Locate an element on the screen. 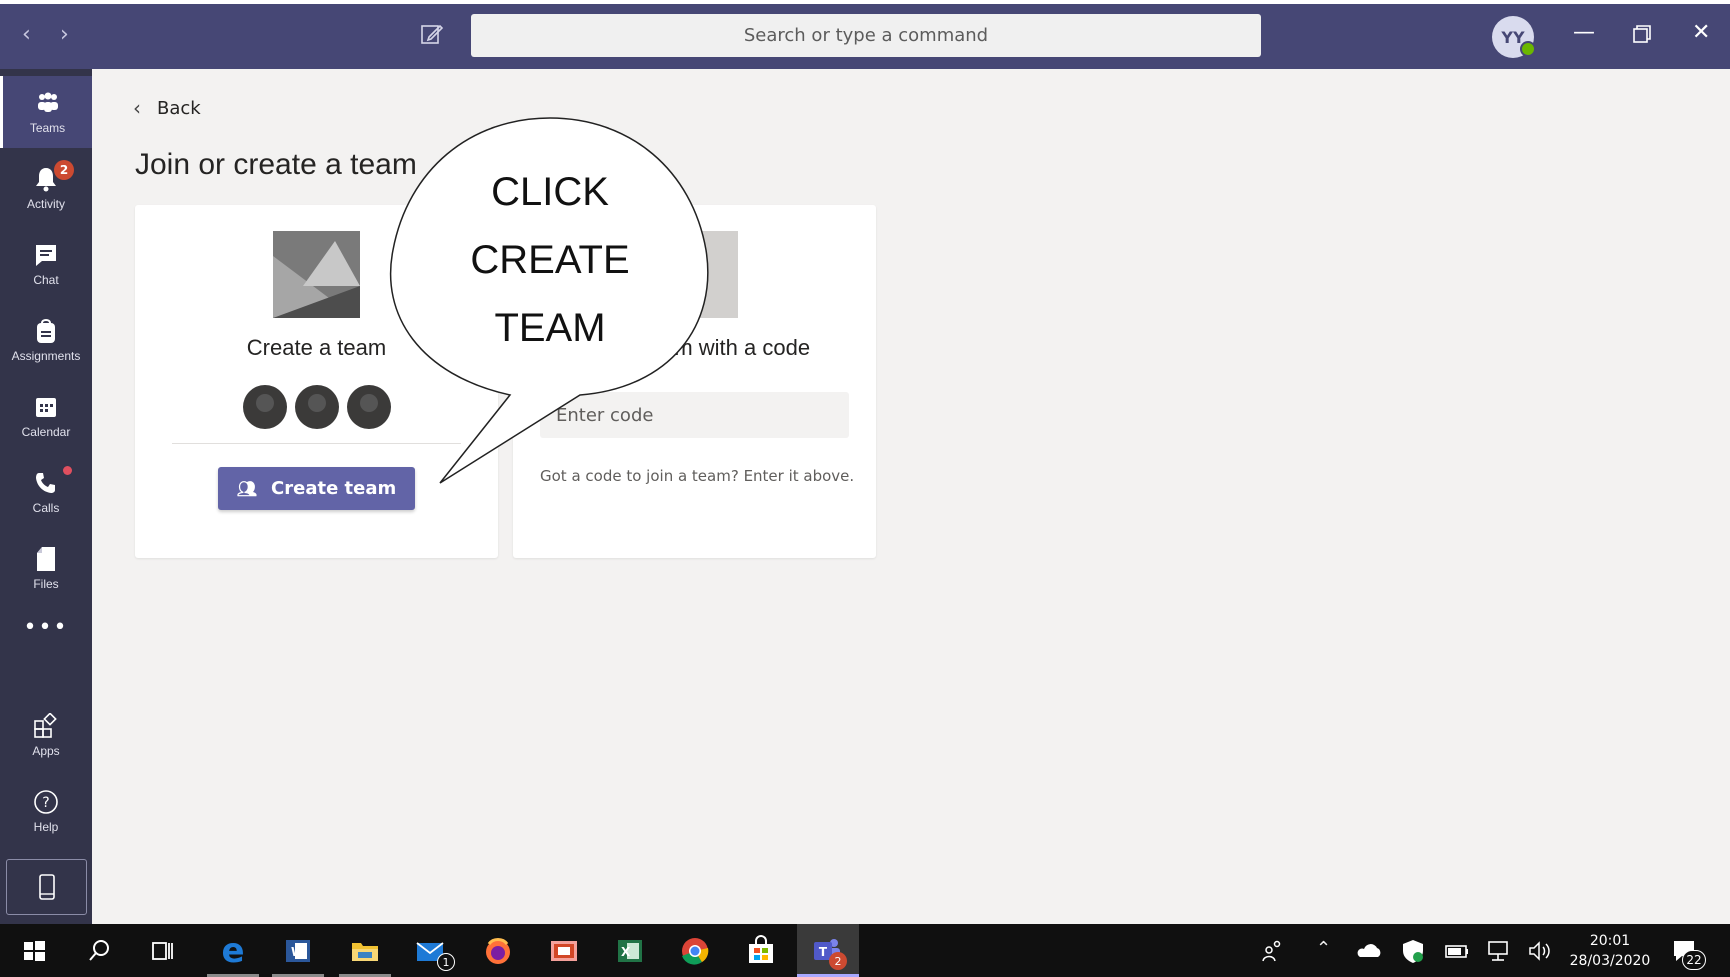 The image size is (1730, 977). callout-line: TEAM is located at coordinates (550, 328).